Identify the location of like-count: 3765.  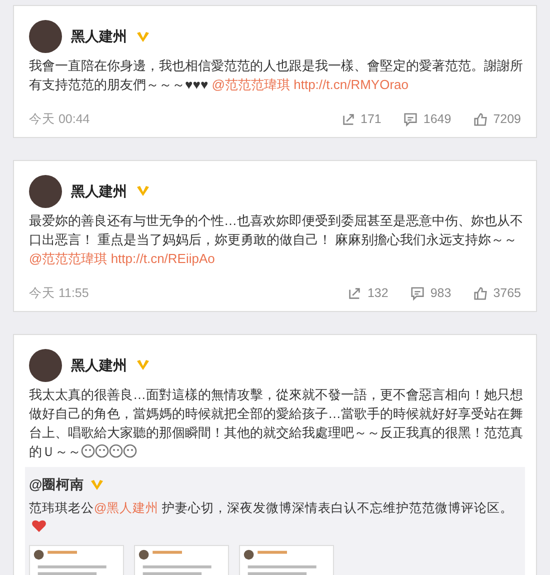
(507, 293).